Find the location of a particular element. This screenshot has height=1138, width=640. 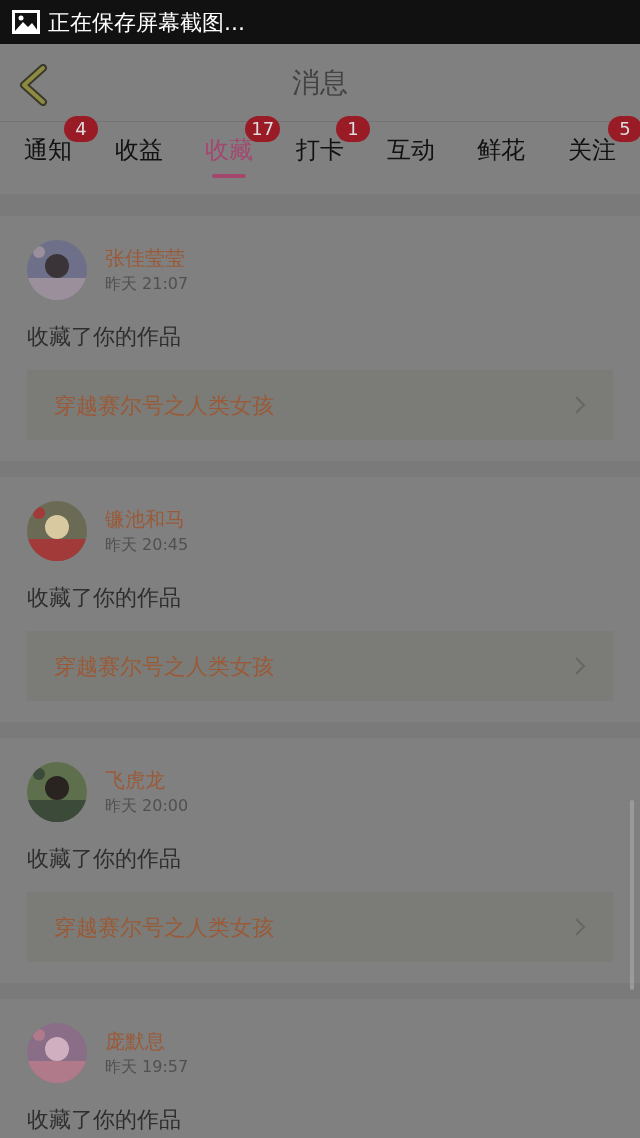

tab: 鲜花 is located at coordinates (501, 150).